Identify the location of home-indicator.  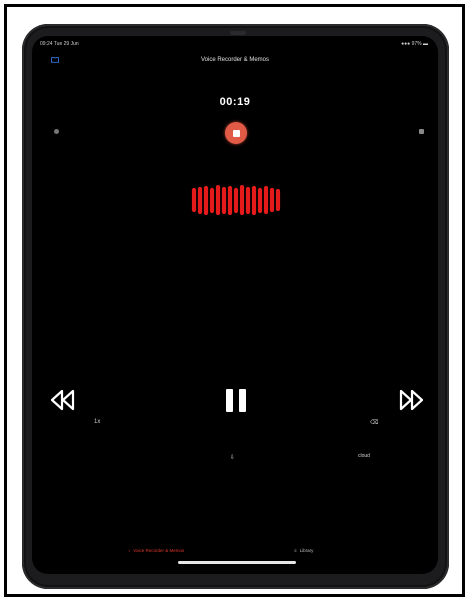
(237, 562).